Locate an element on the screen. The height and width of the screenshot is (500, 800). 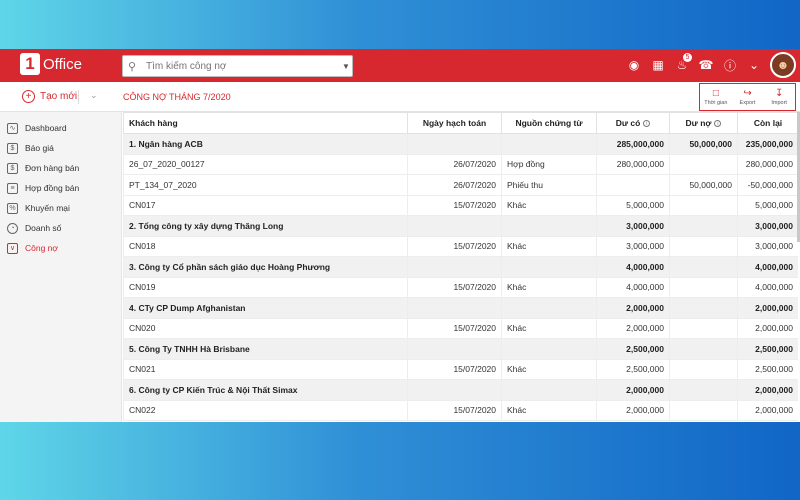
col-header-source: Nguồn chứng từ is located at coordinates (549, 123).